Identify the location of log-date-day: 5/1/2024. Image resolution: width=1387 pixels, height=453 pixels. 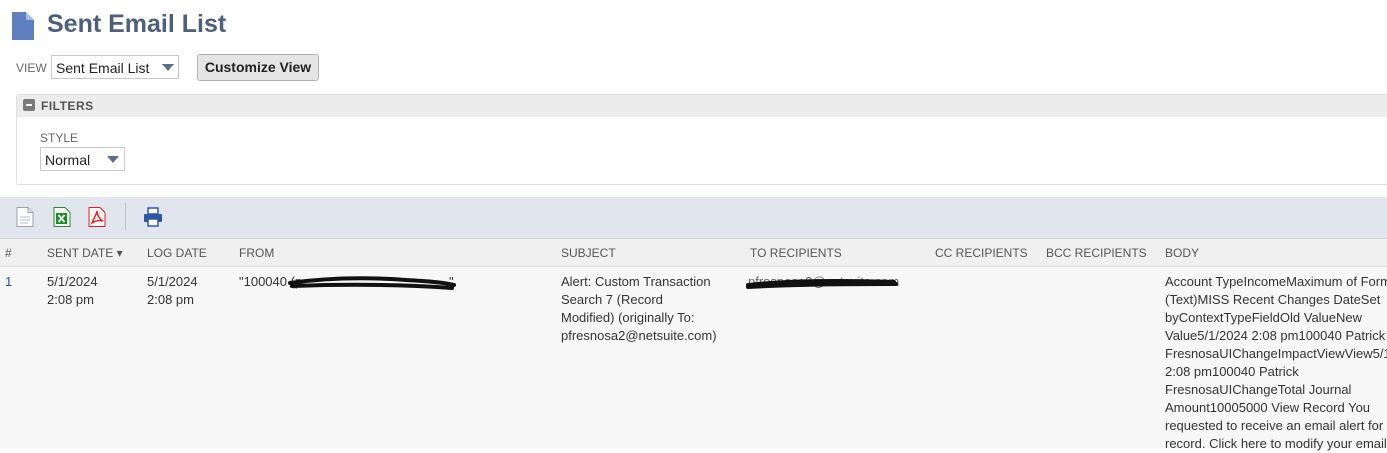
(172, 281).